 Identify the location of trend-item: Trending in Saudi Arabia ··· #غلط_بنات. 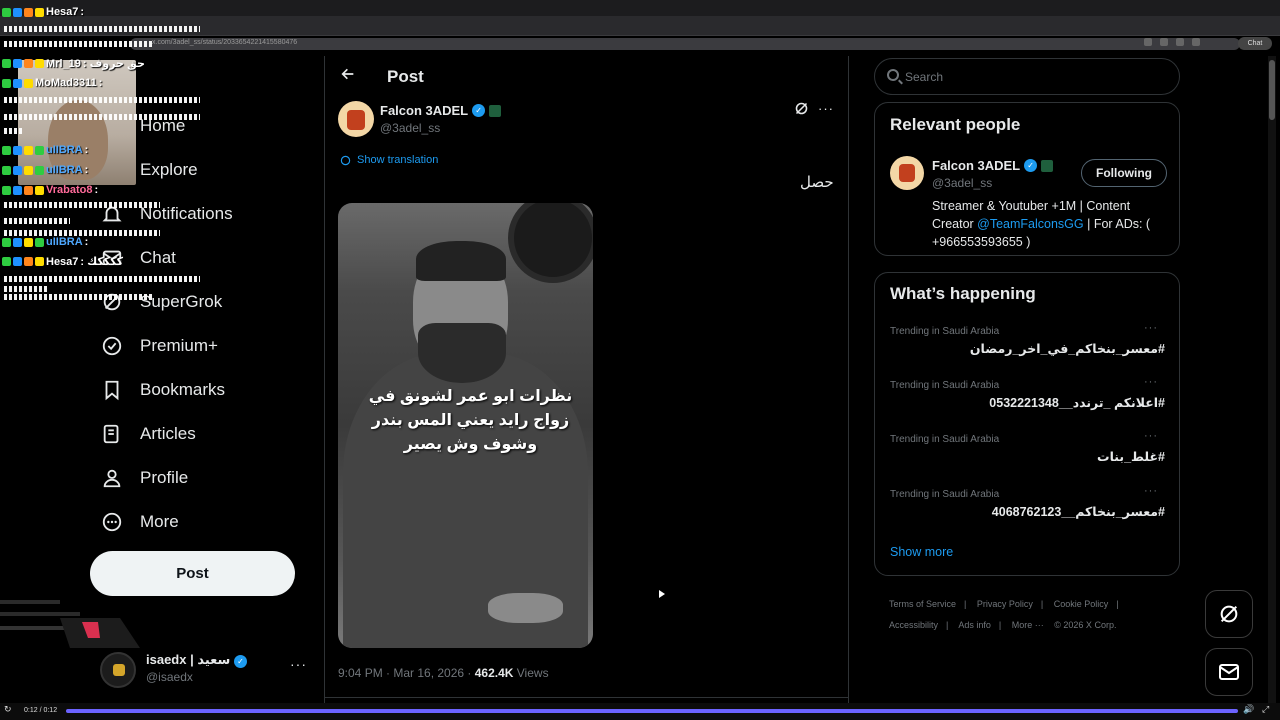
(1028, 447).